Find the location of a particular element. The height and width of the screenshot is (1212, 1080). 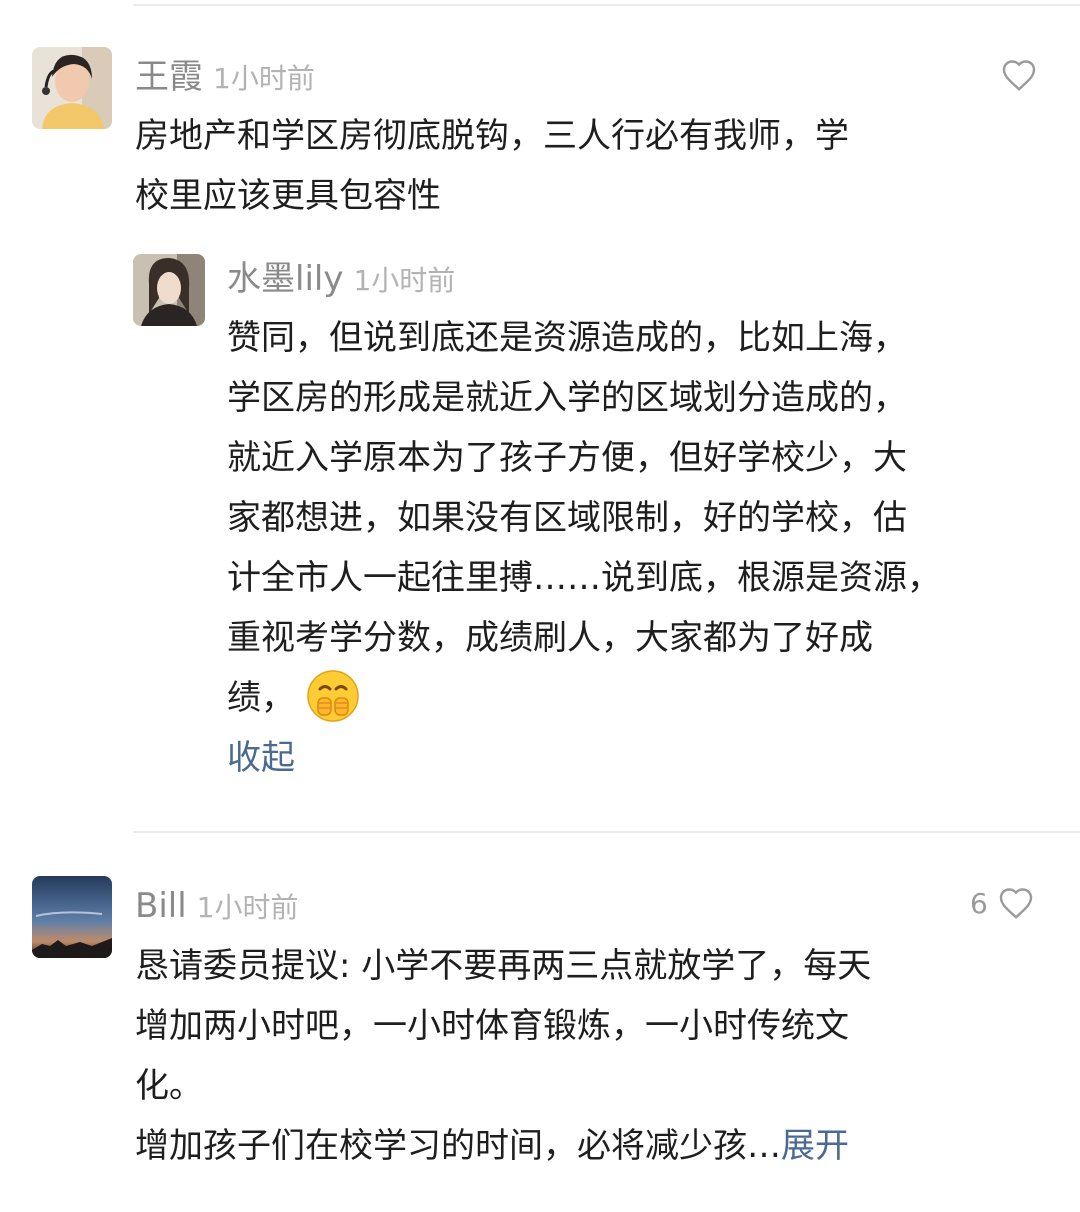

comment-body: 房地产和学区房彻底脱钩，三人行必有我师，学 校里应该更具包容性 is located at coordinates (492, 166).